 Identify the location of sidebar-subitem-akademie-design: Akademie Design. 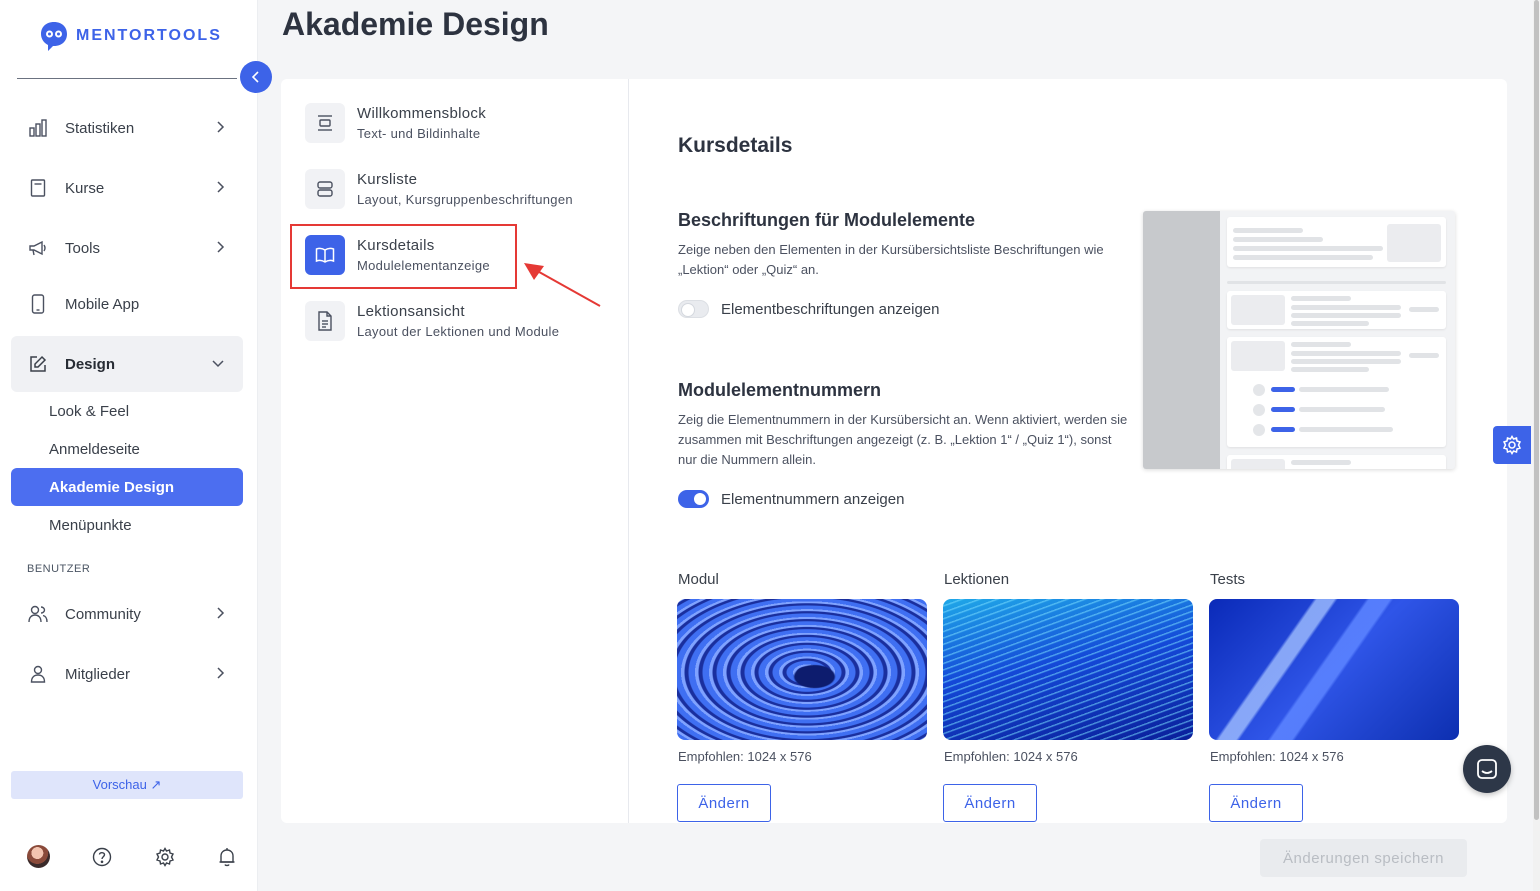
(127, 487).